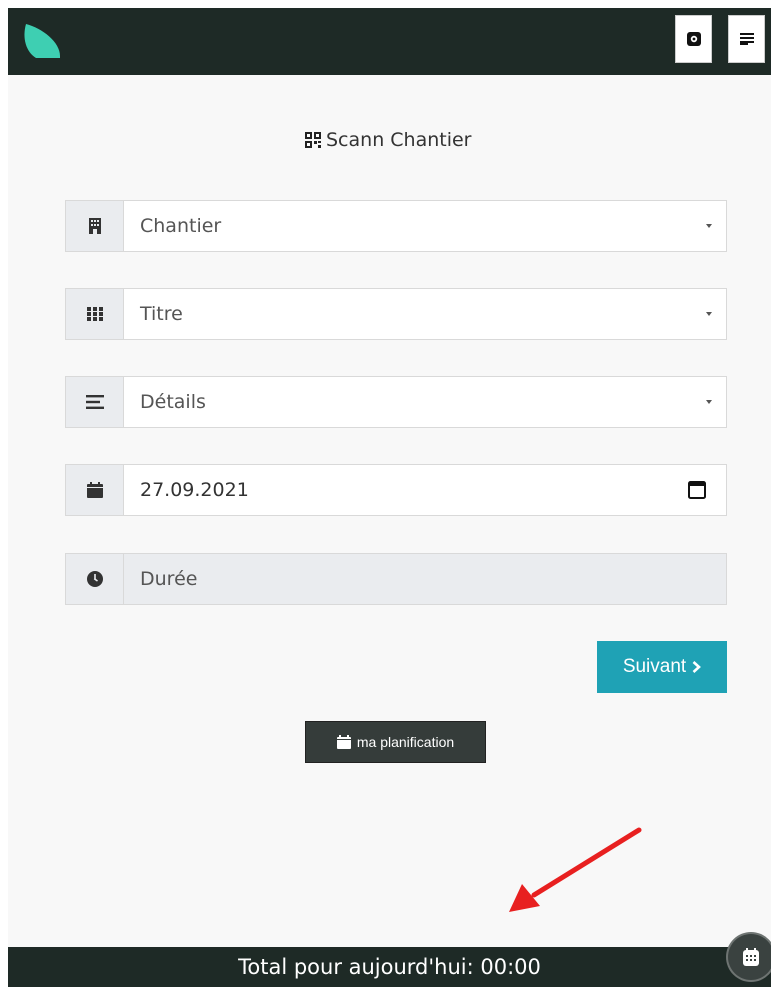 This screenshot has height=987, width=780. What do you see at coordinates (425, 226) in the screenshot?
I see `chantier-value: Chantier` at bounding box center [425, 226].